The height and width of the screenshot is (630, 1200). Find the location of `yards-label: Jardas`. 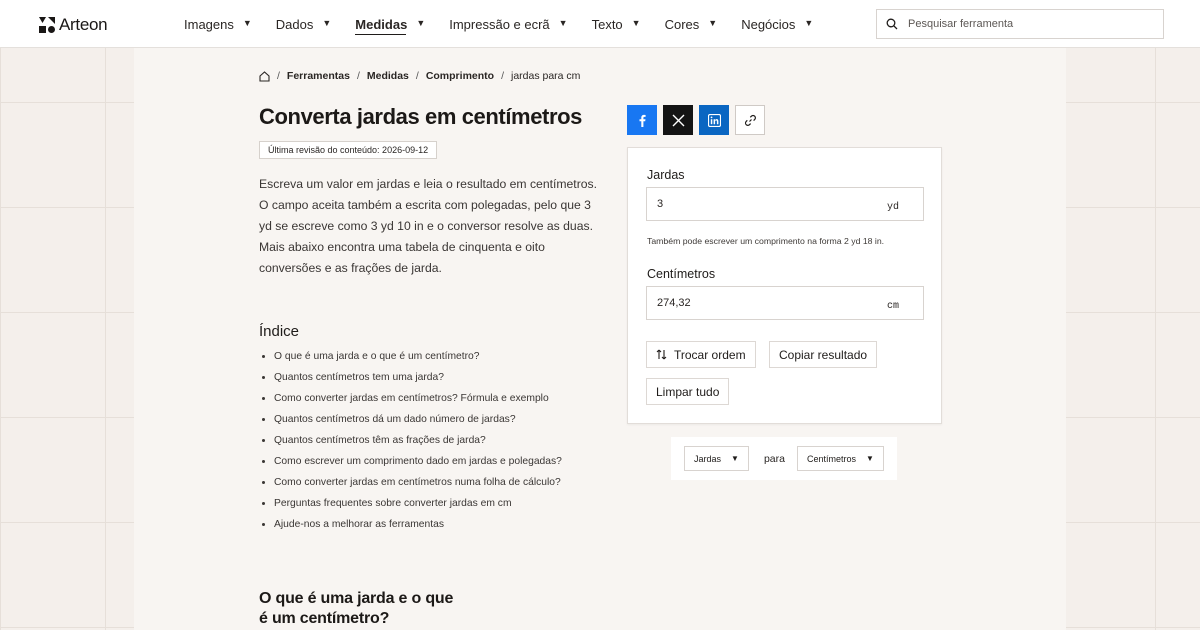

yards-label: Jardas is located at coordinates (666, 175).